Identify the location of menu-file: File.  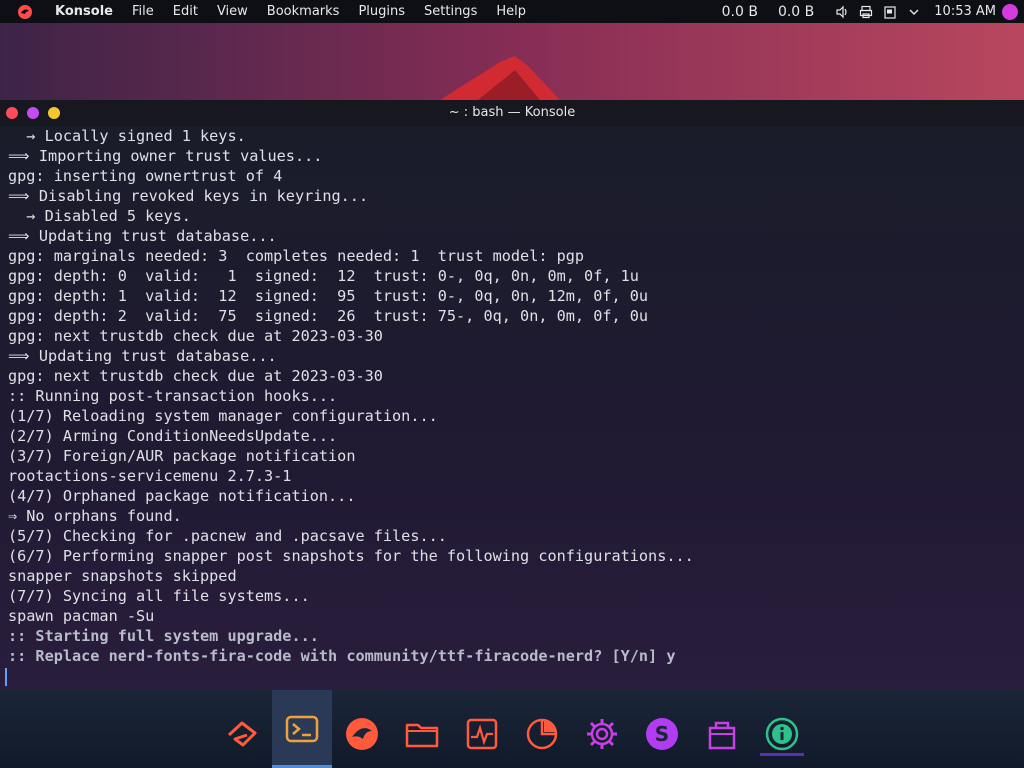
(143, 11).